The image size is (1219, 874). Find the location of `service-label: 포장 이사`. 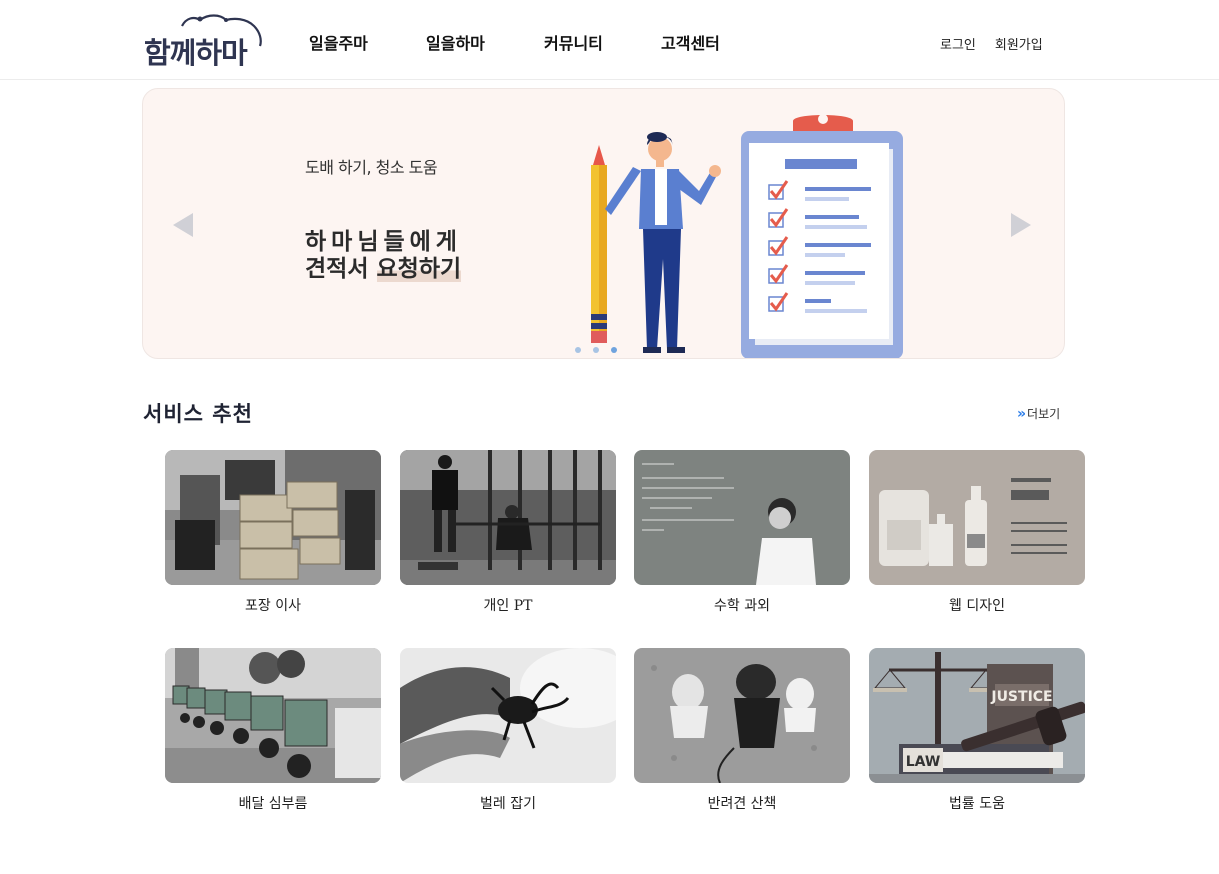

service-label: 포장 이사 is located at coordinates (273, 606).